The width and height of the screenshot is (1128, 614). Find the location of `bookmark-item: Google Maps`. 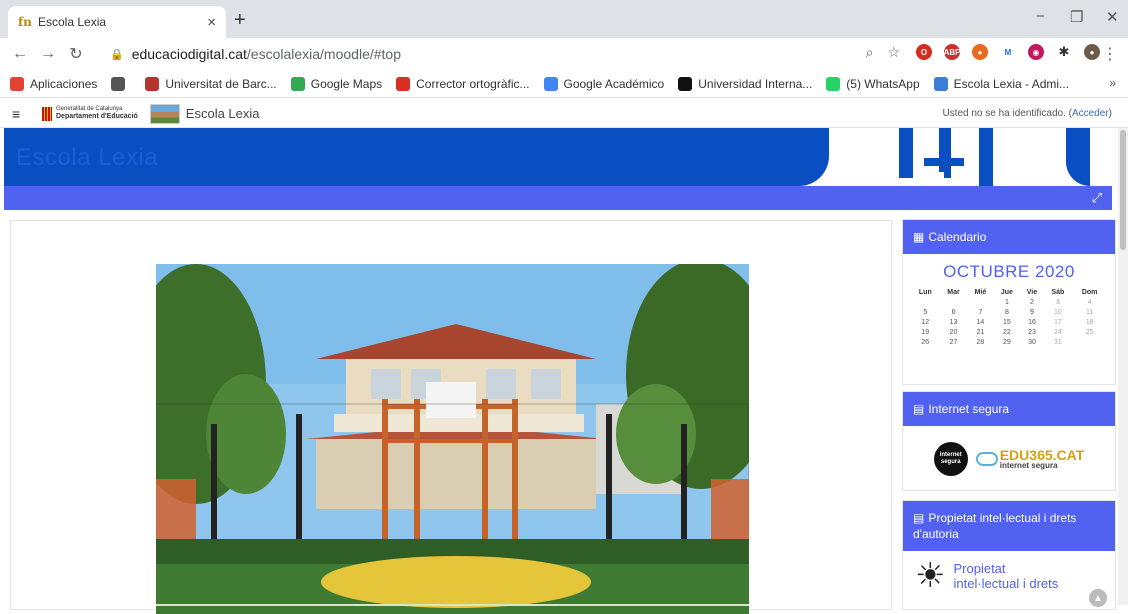

bookmark-item: Google Maps is located at coordinates (336, 83).